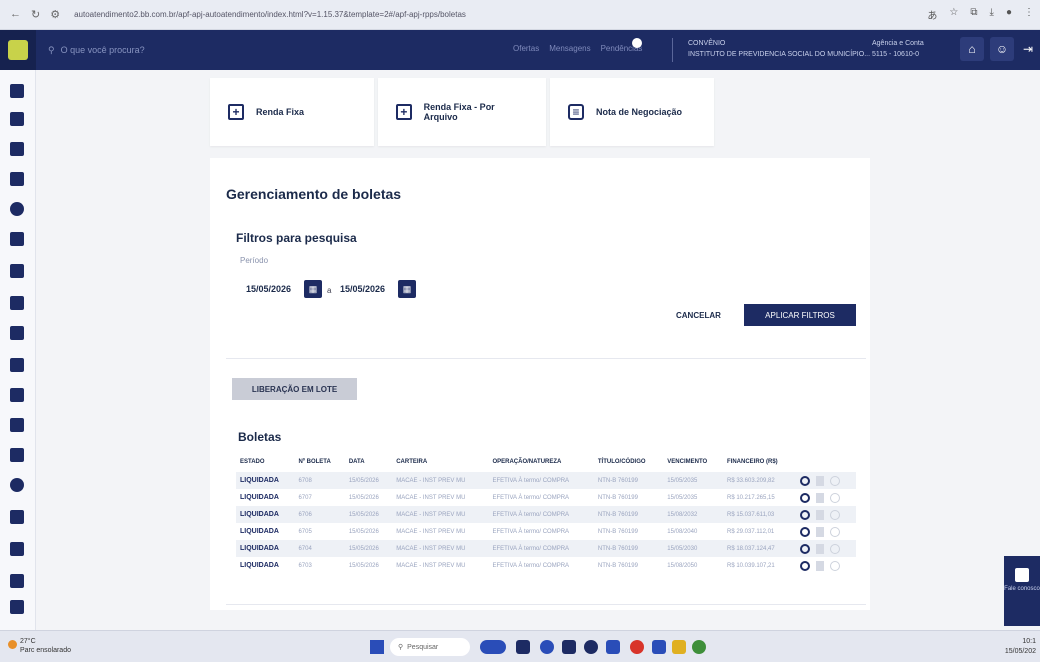 The image size is (1040, 662). I want to click on profile-icon: ●, so click(1009, 14).